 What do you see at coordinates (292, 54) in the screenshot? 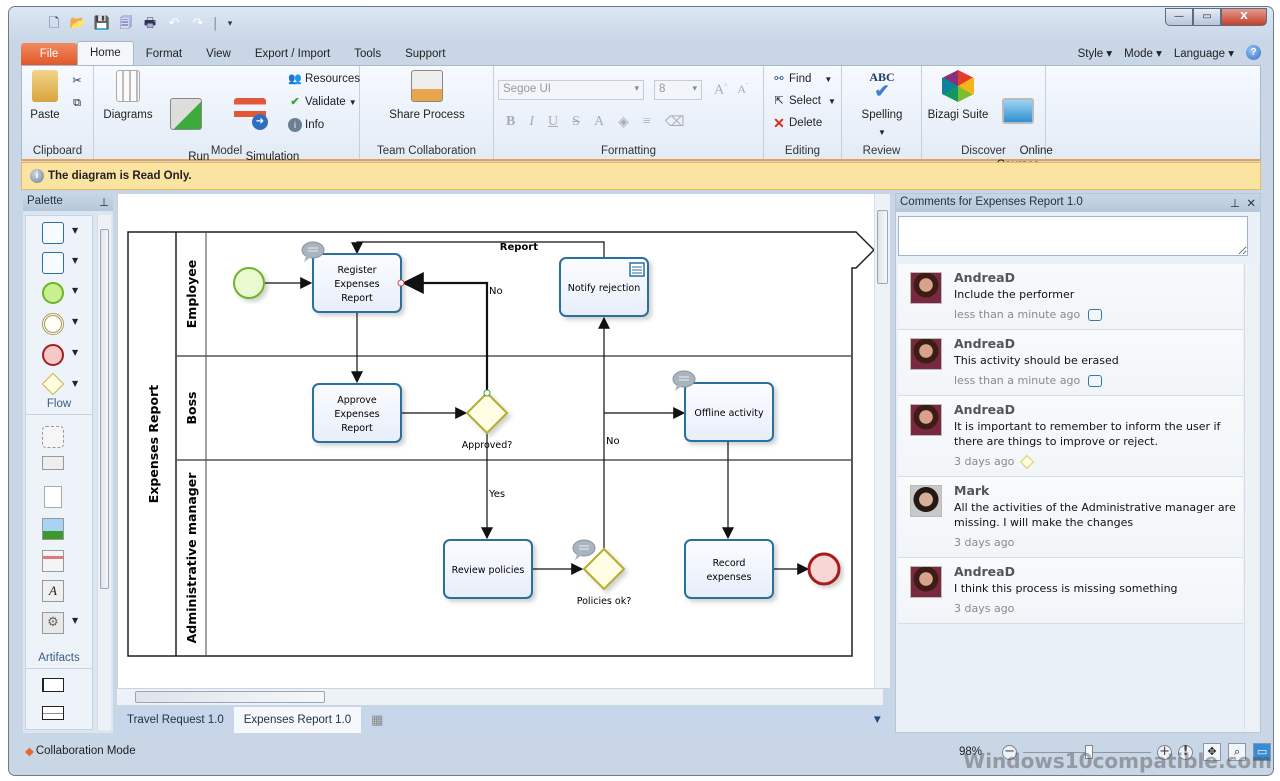
I see `tab-export-import: Export / Import` at bounding box center [292, 54].